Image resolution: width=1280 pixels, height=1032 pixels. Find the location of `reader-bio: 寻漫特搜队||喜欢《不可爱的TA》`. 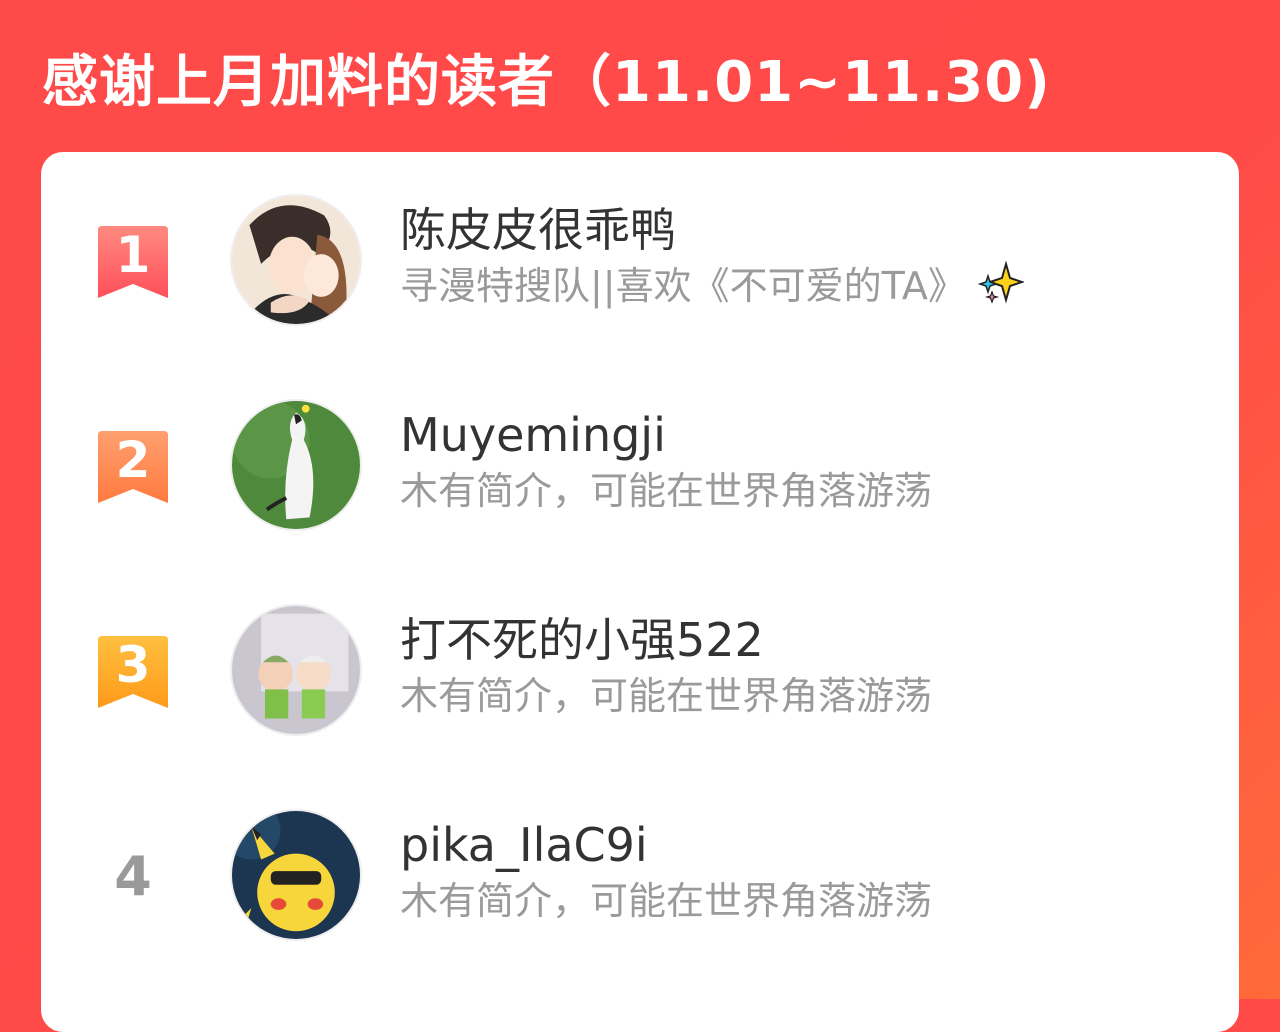

reader-bio: 寻漫特搜队||喜欢《不可爱的TA》 is located at coordinates (713, 288).